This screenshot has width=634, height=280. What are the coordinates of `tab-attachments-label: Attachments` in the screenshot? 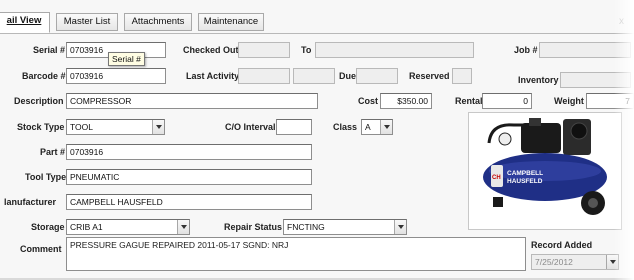 It's located at (158, 21).